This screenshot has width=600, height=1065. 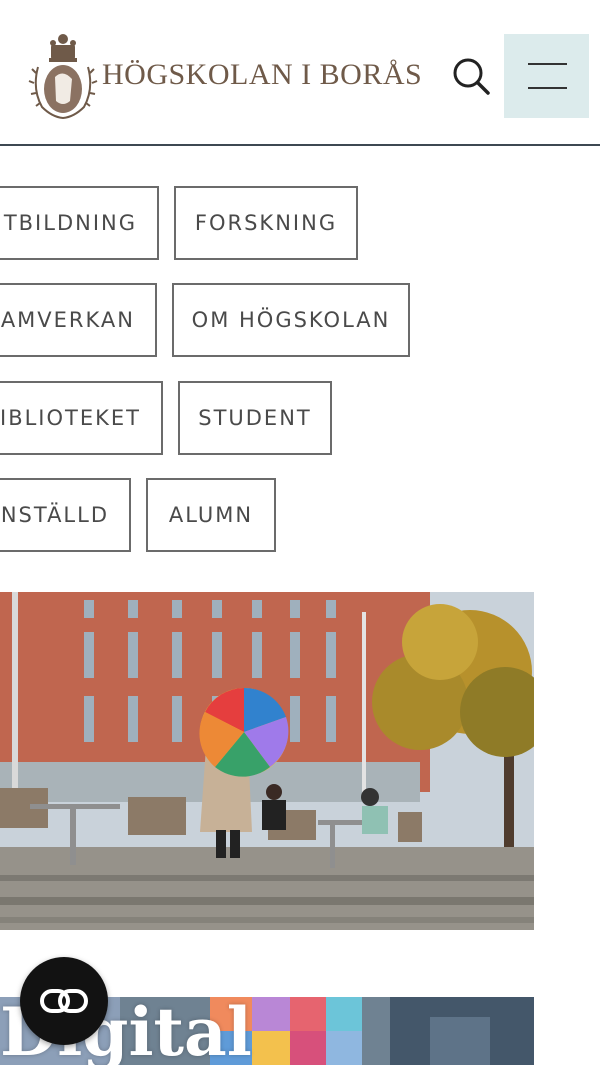 I want to click on nav-button-biblioteket: IBLIOTEKET, so click(x=81, y=418).